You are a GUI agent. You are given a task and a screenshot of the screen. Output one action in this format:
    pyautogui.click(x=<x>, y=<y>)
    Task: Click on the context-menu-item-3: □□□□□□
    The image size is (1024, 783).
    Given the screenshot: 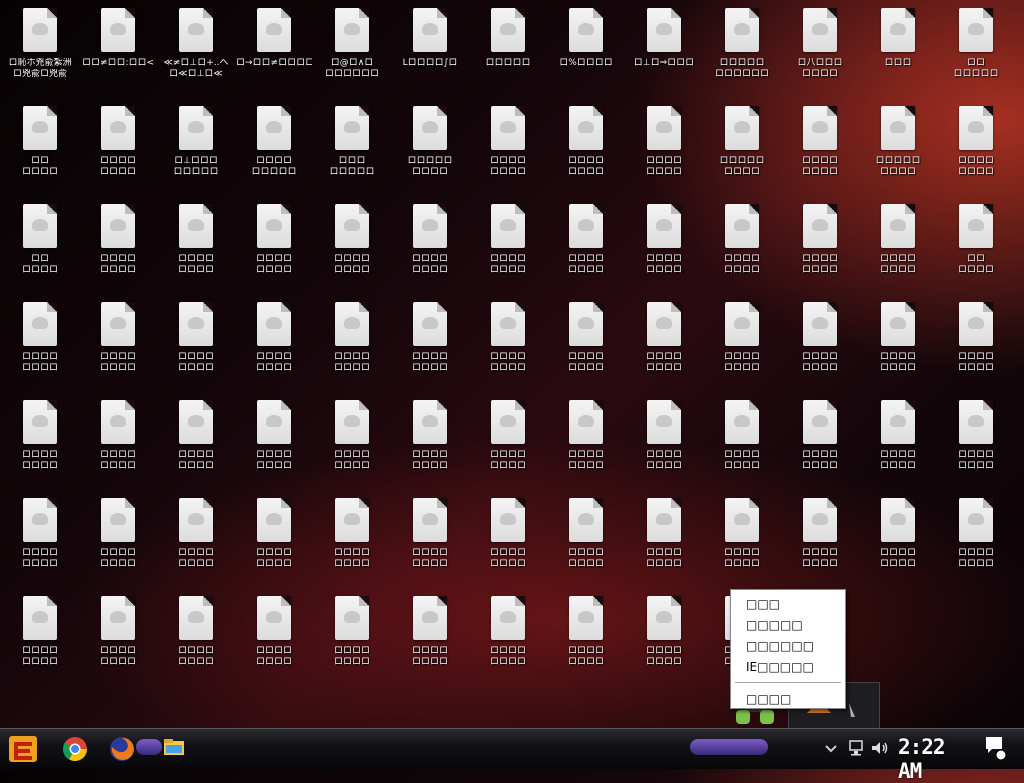 What is the action you would take?
    pyautogui.click(x=788, y=646)
    